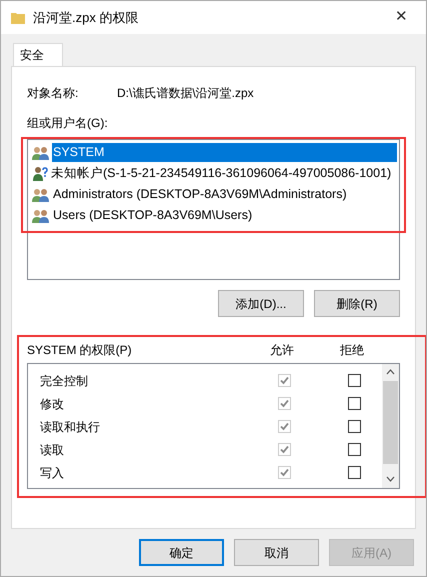  What do you see at coordinates (185, 93) in the screenshot?
I see `object-name-value: D:\谯氏谱数据\沿河堂.zpx` at bounding box center [185, 93].